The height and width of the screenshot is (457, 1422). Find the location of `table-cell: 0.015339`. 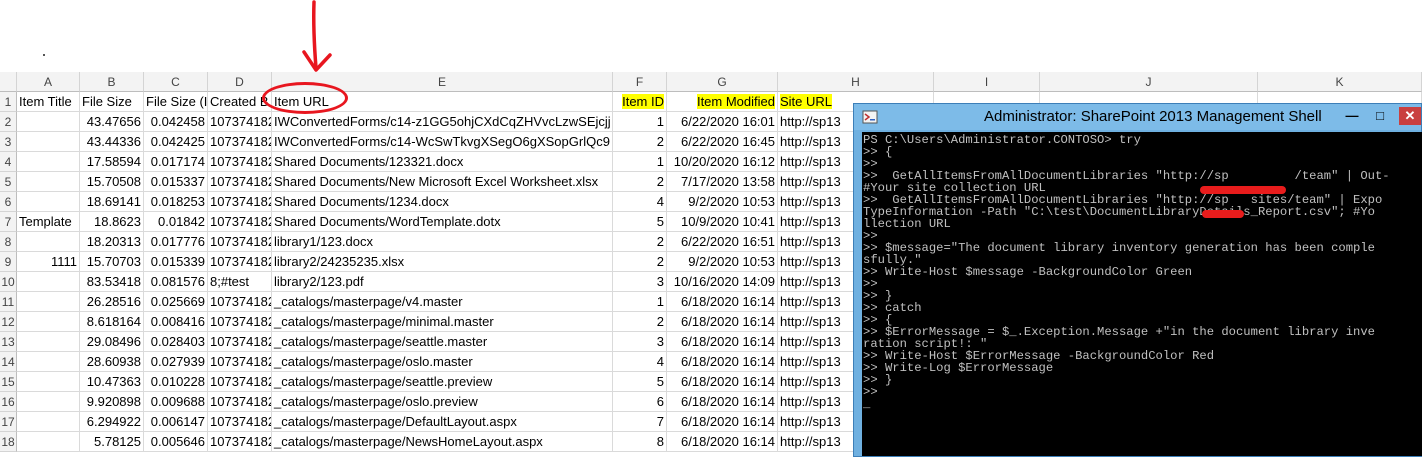

table-cell: 0.015339 is located at coordinates (176, 262).